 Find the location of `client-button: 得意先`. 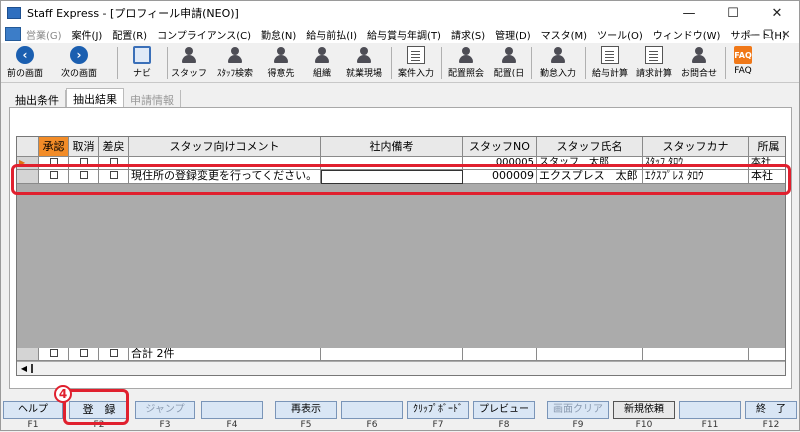

client-button: 得意先 is located at coordinates (281, 63).